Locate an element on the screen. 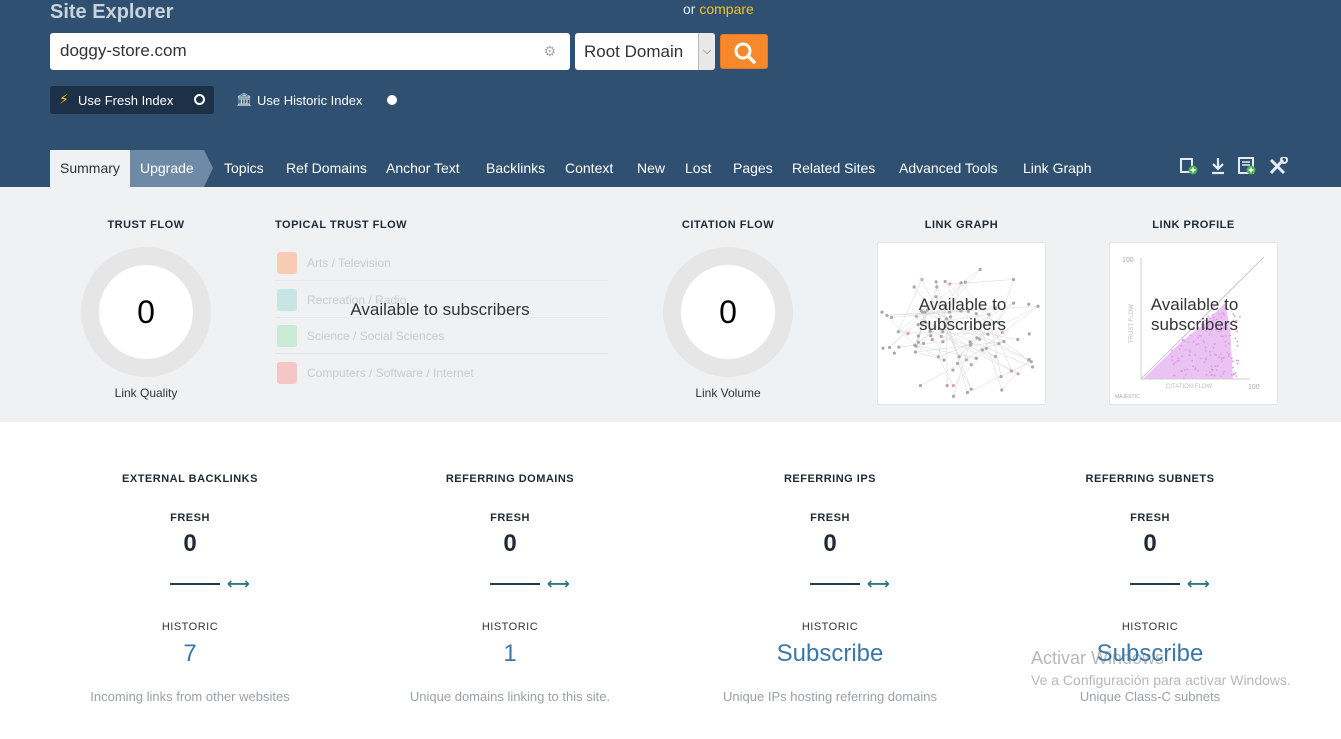 This screenshot has width=1341, height=739. citation-flow-gauge: 0 is located at coordinates (728, 312).